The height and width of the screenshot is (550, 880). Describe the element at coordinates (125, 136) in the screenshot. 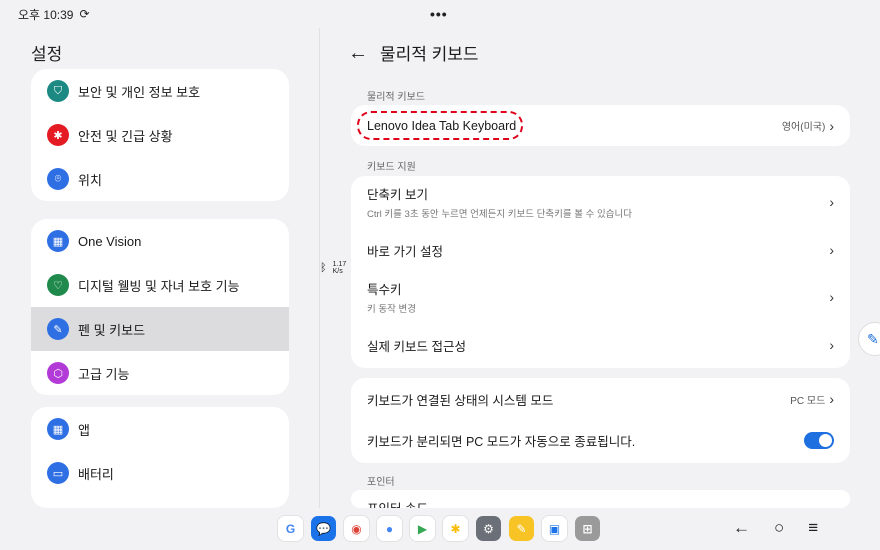

I see `sidebar-item-label: 안전 및 긴급 상황` at that location.